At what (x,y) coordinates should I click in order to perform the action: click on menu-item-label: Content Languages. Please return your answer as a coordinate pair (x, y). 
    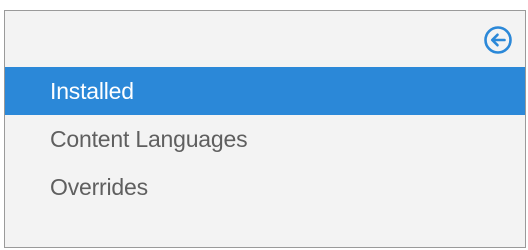
    Looking at the image, I should click on (149, 139).